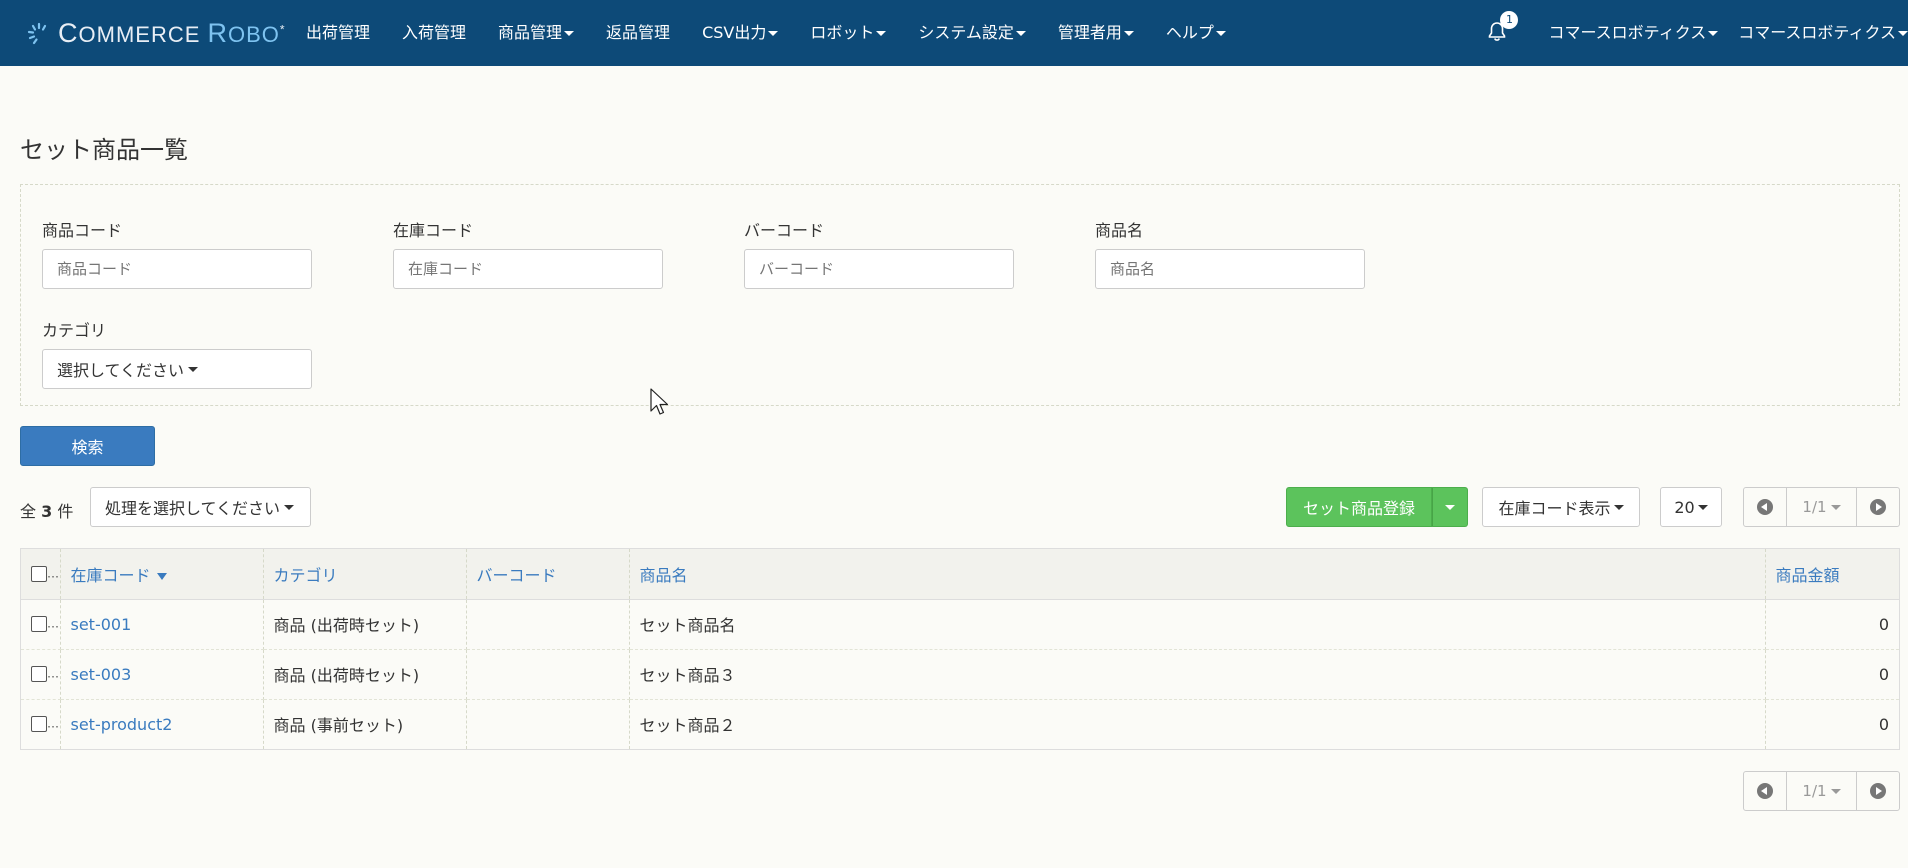 This screenshot has width=1908, height=868. I want to click on nav-products: 商品管理, so click(536, 33).